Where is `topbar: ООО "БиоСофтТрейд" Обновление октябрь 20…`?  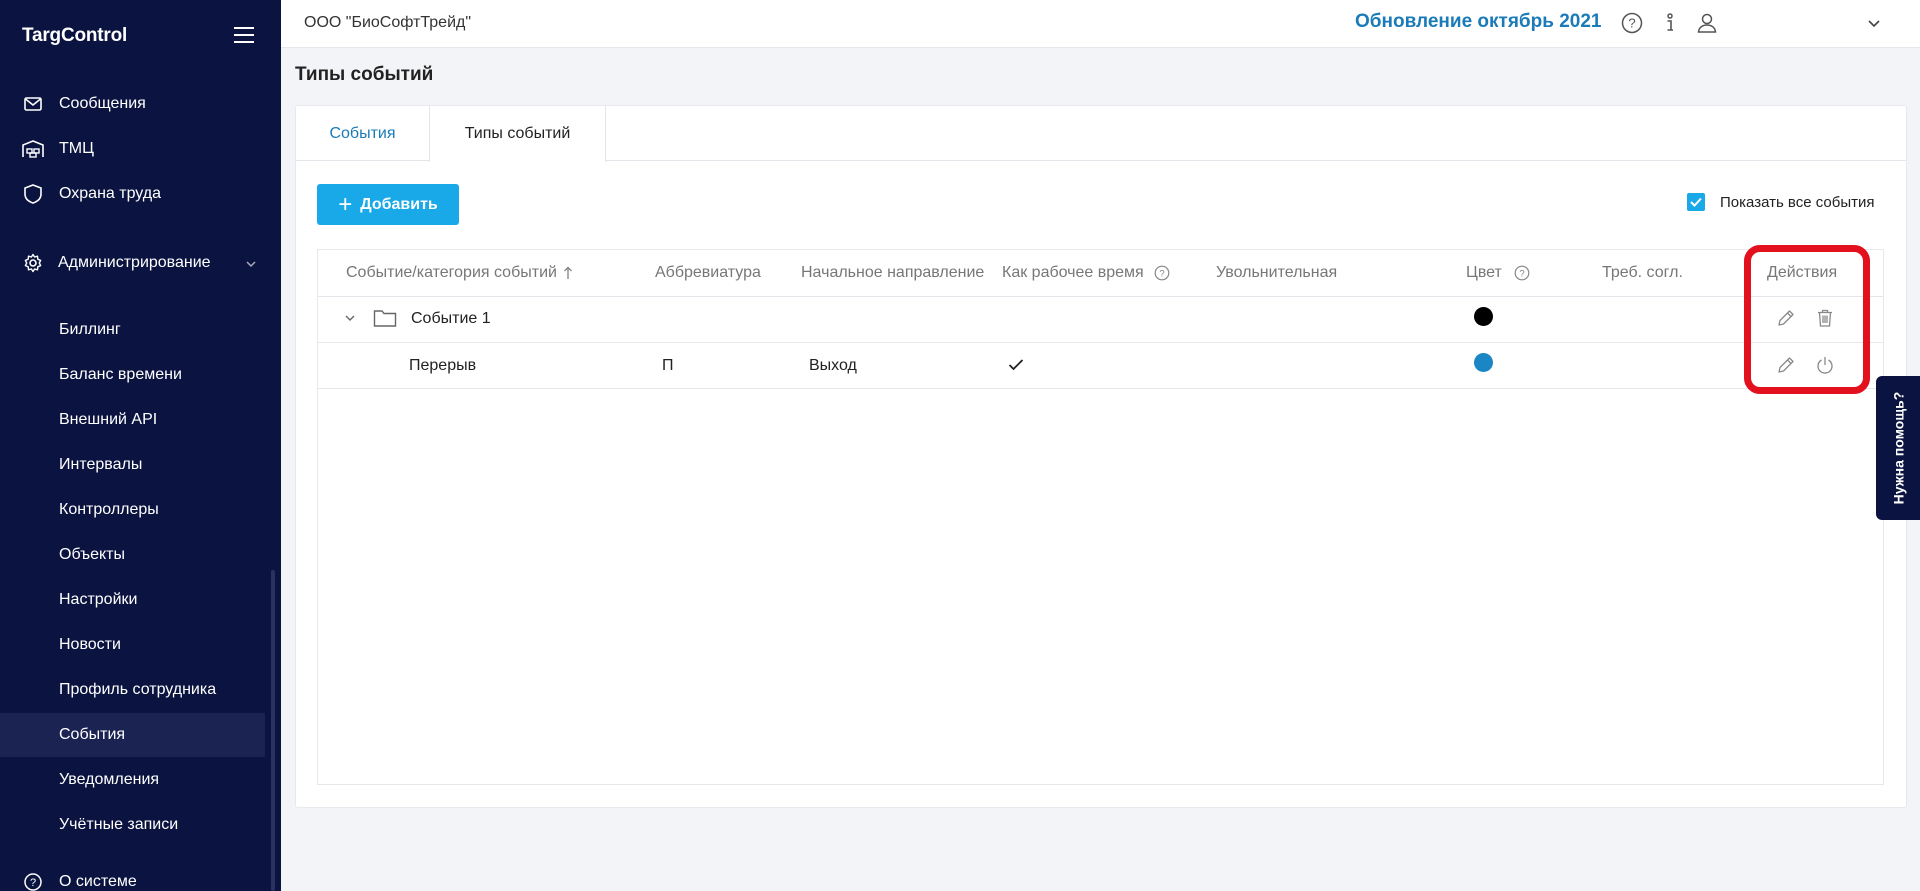
topbar: ООО "БиоСофтТрейд" Обновление октябрь 20… is located at coordinates (1100, 24).